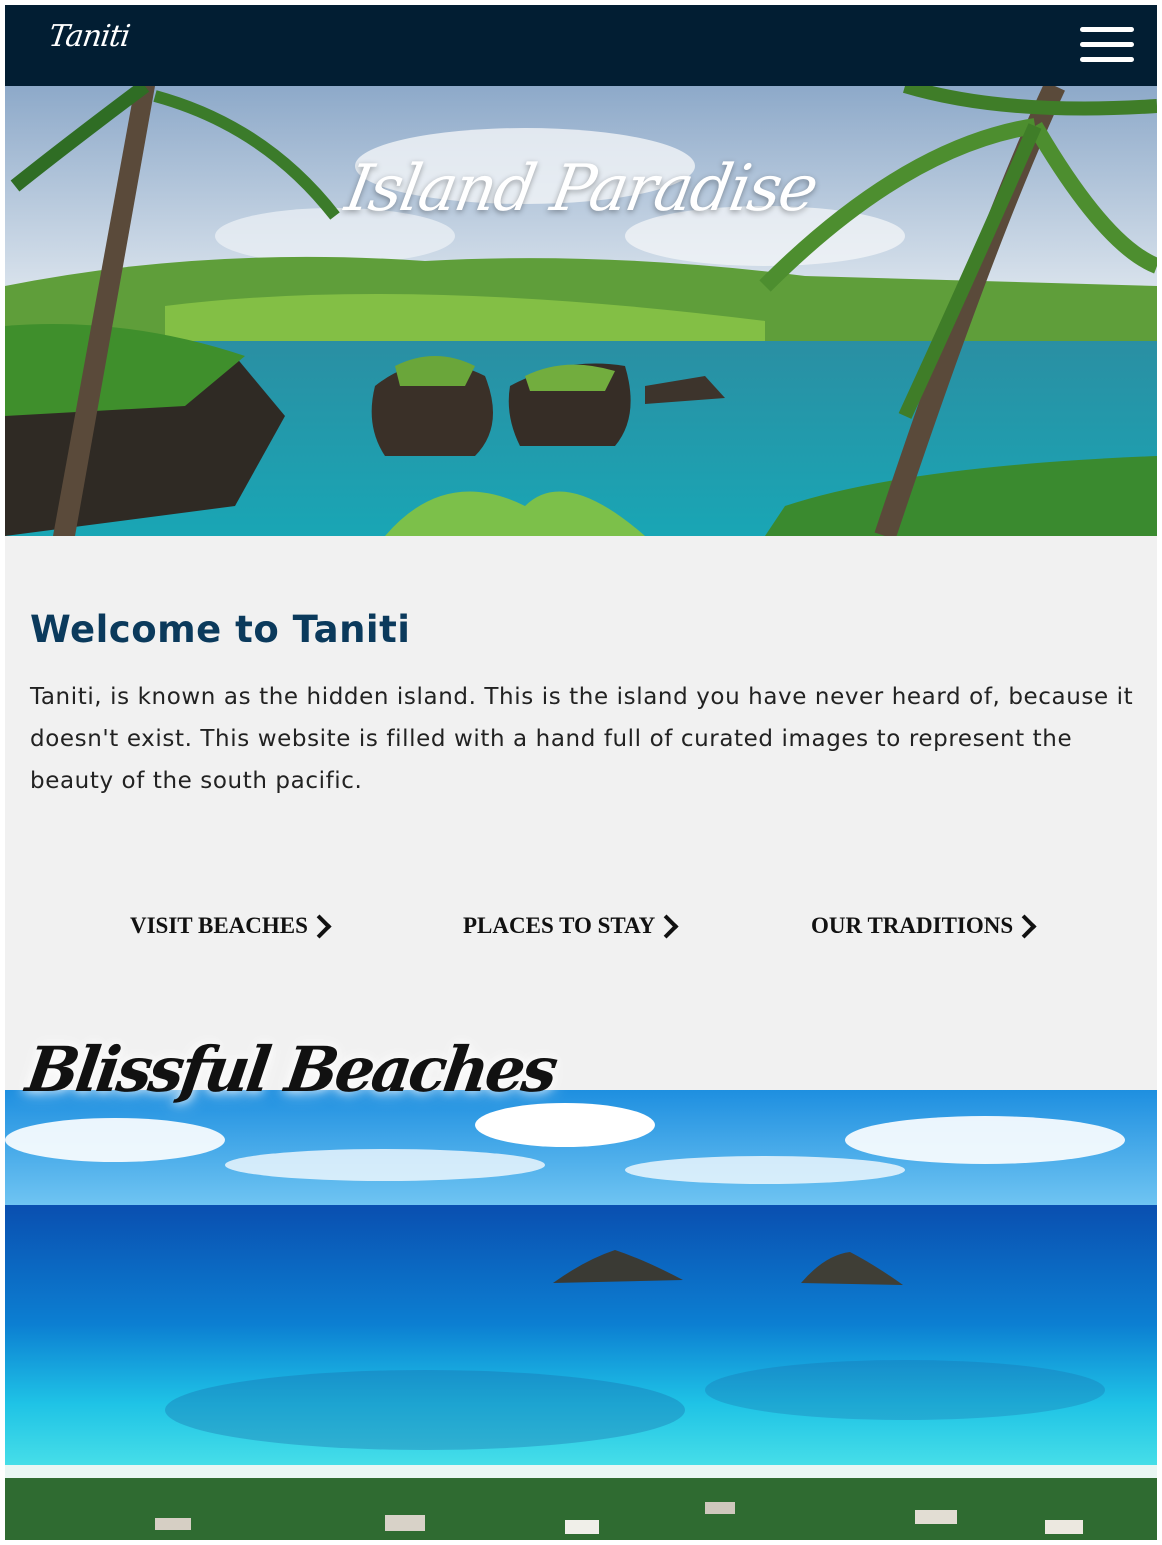 The width and height of the screenshot is (1162, 1545). What do you see at coordinates (581, 189) in the screenshot?
I see `hero-title: Island Paradise` at bounding box center [581, 189].